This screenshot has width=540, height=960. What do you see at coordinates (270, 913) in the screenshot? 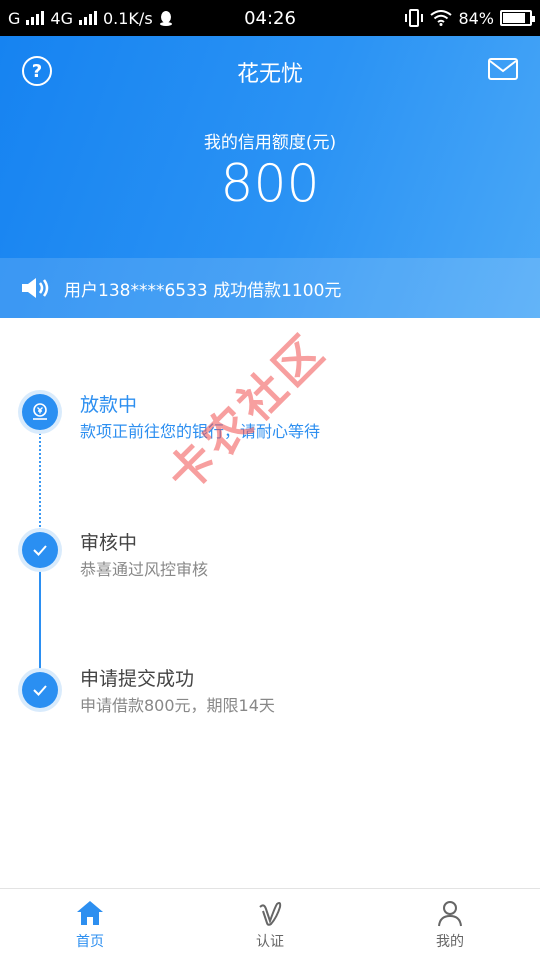
I see `verify-icon` at bounding box center [270, 913].